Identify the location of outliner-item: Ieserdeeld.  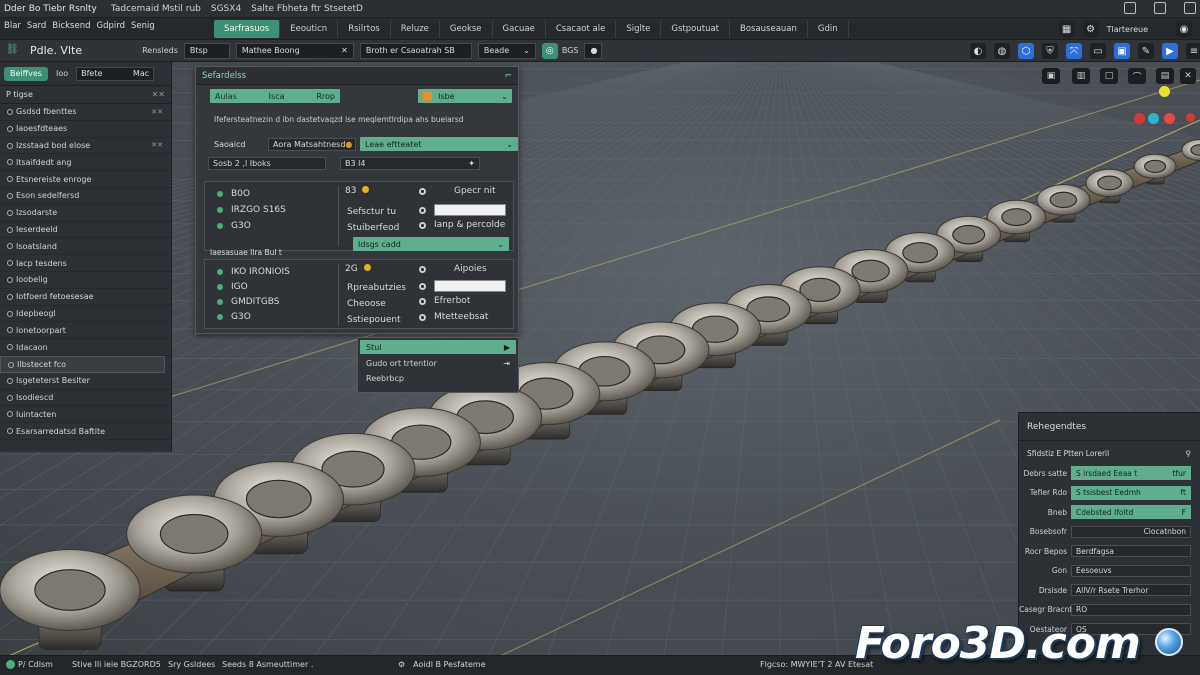
(85, 230).